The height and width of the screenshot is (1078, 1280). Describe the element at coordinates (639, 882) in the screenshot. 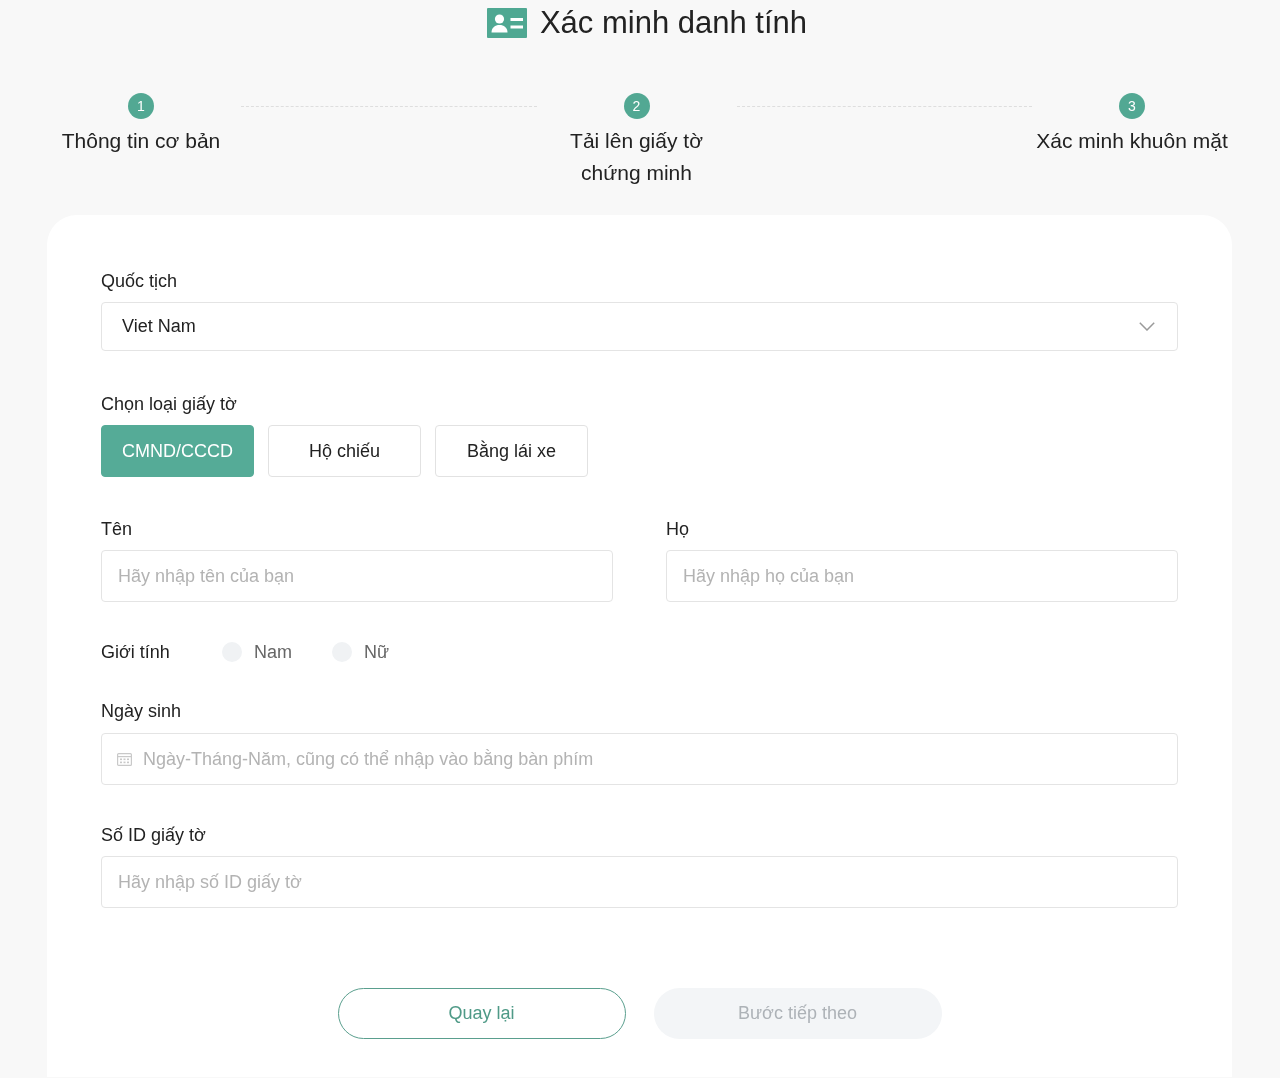

I see `id-number-field: Hãy nhập số ID giấy tờ` at that location.